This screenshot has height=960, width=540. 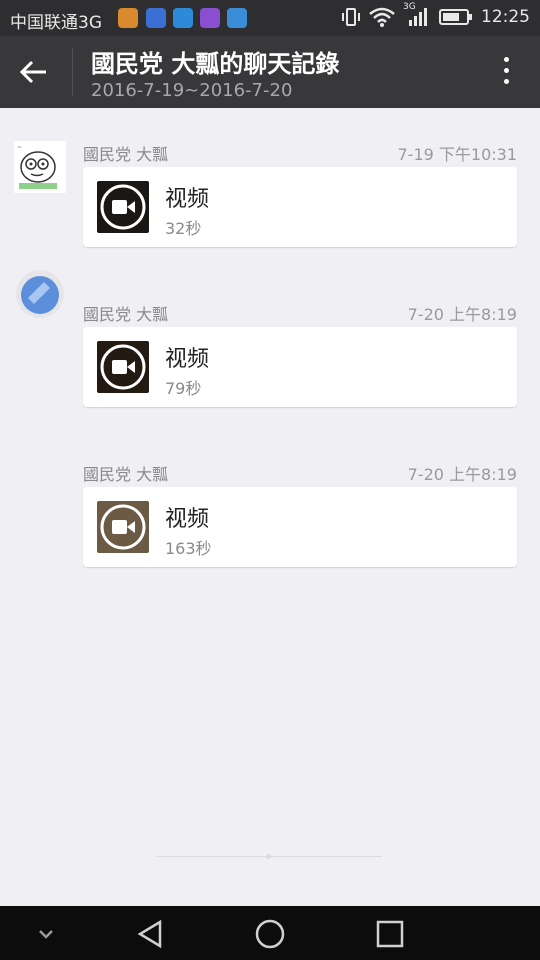 I want to click on video-message-card: 视频 163秒, so click(x=300, y=527).